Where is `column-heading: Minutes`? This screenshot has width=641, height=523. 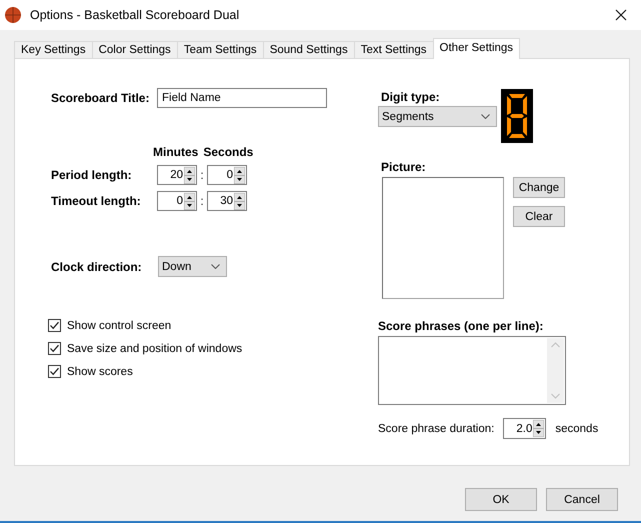
column-heading: Minutes is located at coordinates (175, 152).